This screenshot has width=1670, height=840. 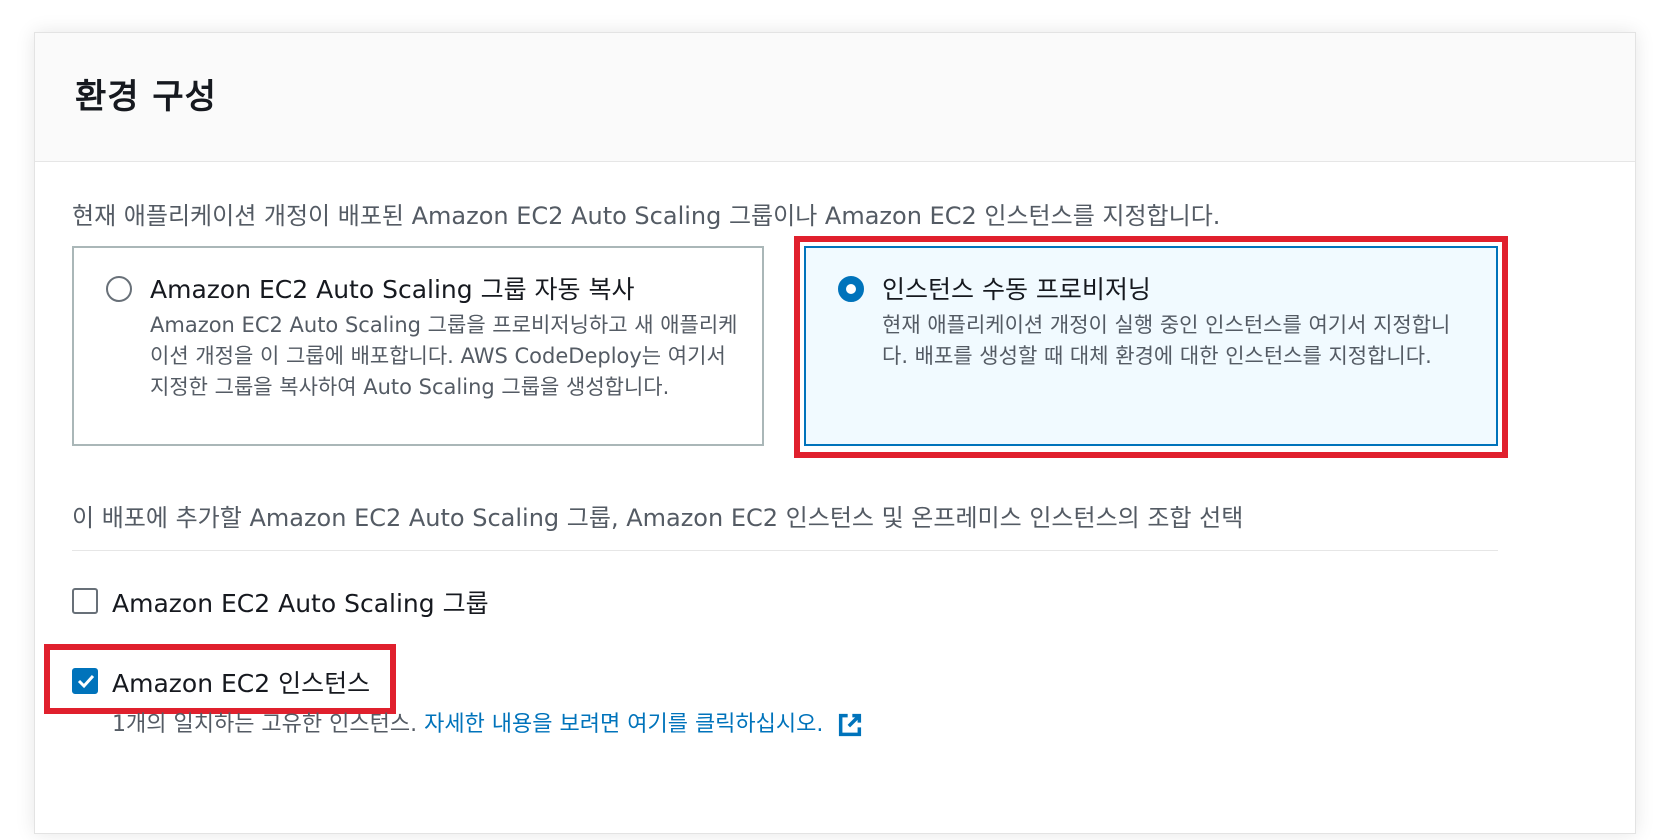 I want to click on panel-header: 환경 구성, so click(x=835, y=97).